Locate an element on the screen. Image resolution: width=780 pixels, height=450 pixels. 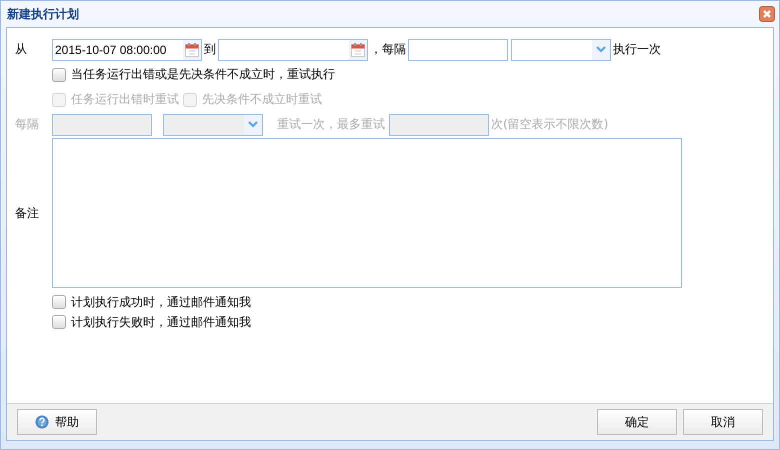
field-label: 备注 is located at coordinates (27, 213).